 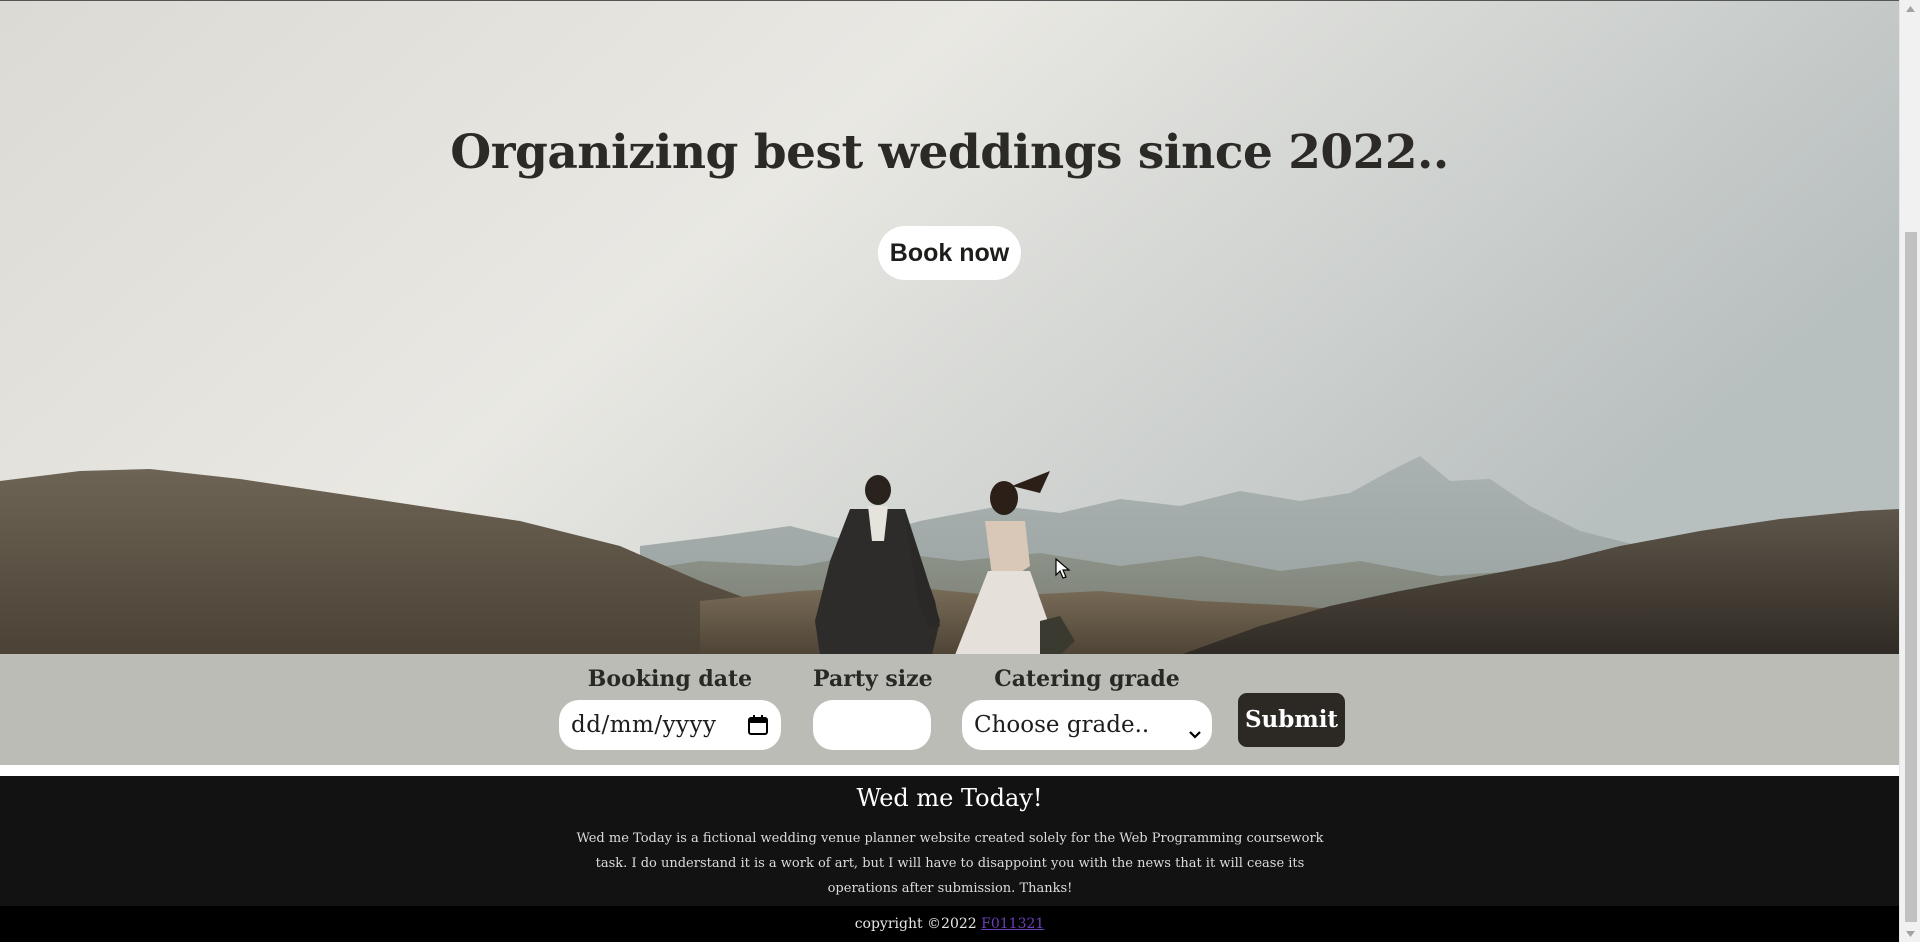 What do you see at coordinates (1087, 679) in the screenshot?
I see `catering-grade-label: Catering grade` at bounding box center [1087, 679].